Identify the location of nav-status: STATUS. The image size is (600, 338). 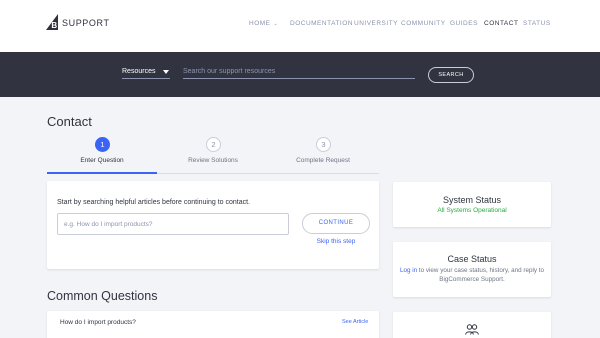
(537, 23).